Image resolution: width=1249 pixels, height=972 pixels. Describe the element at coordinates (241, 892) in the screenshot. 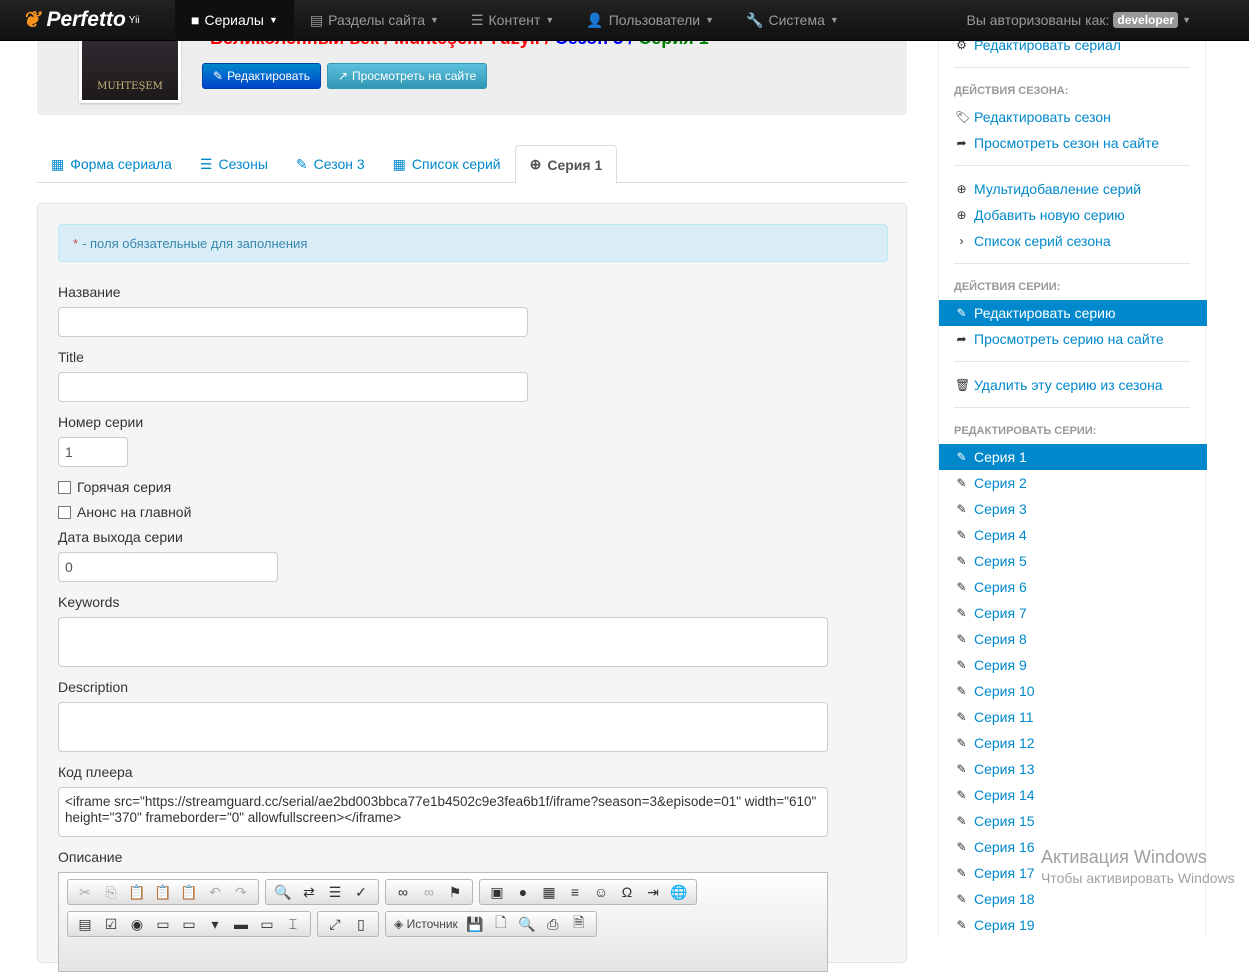

I see `redo-icon: ↷` at that location.